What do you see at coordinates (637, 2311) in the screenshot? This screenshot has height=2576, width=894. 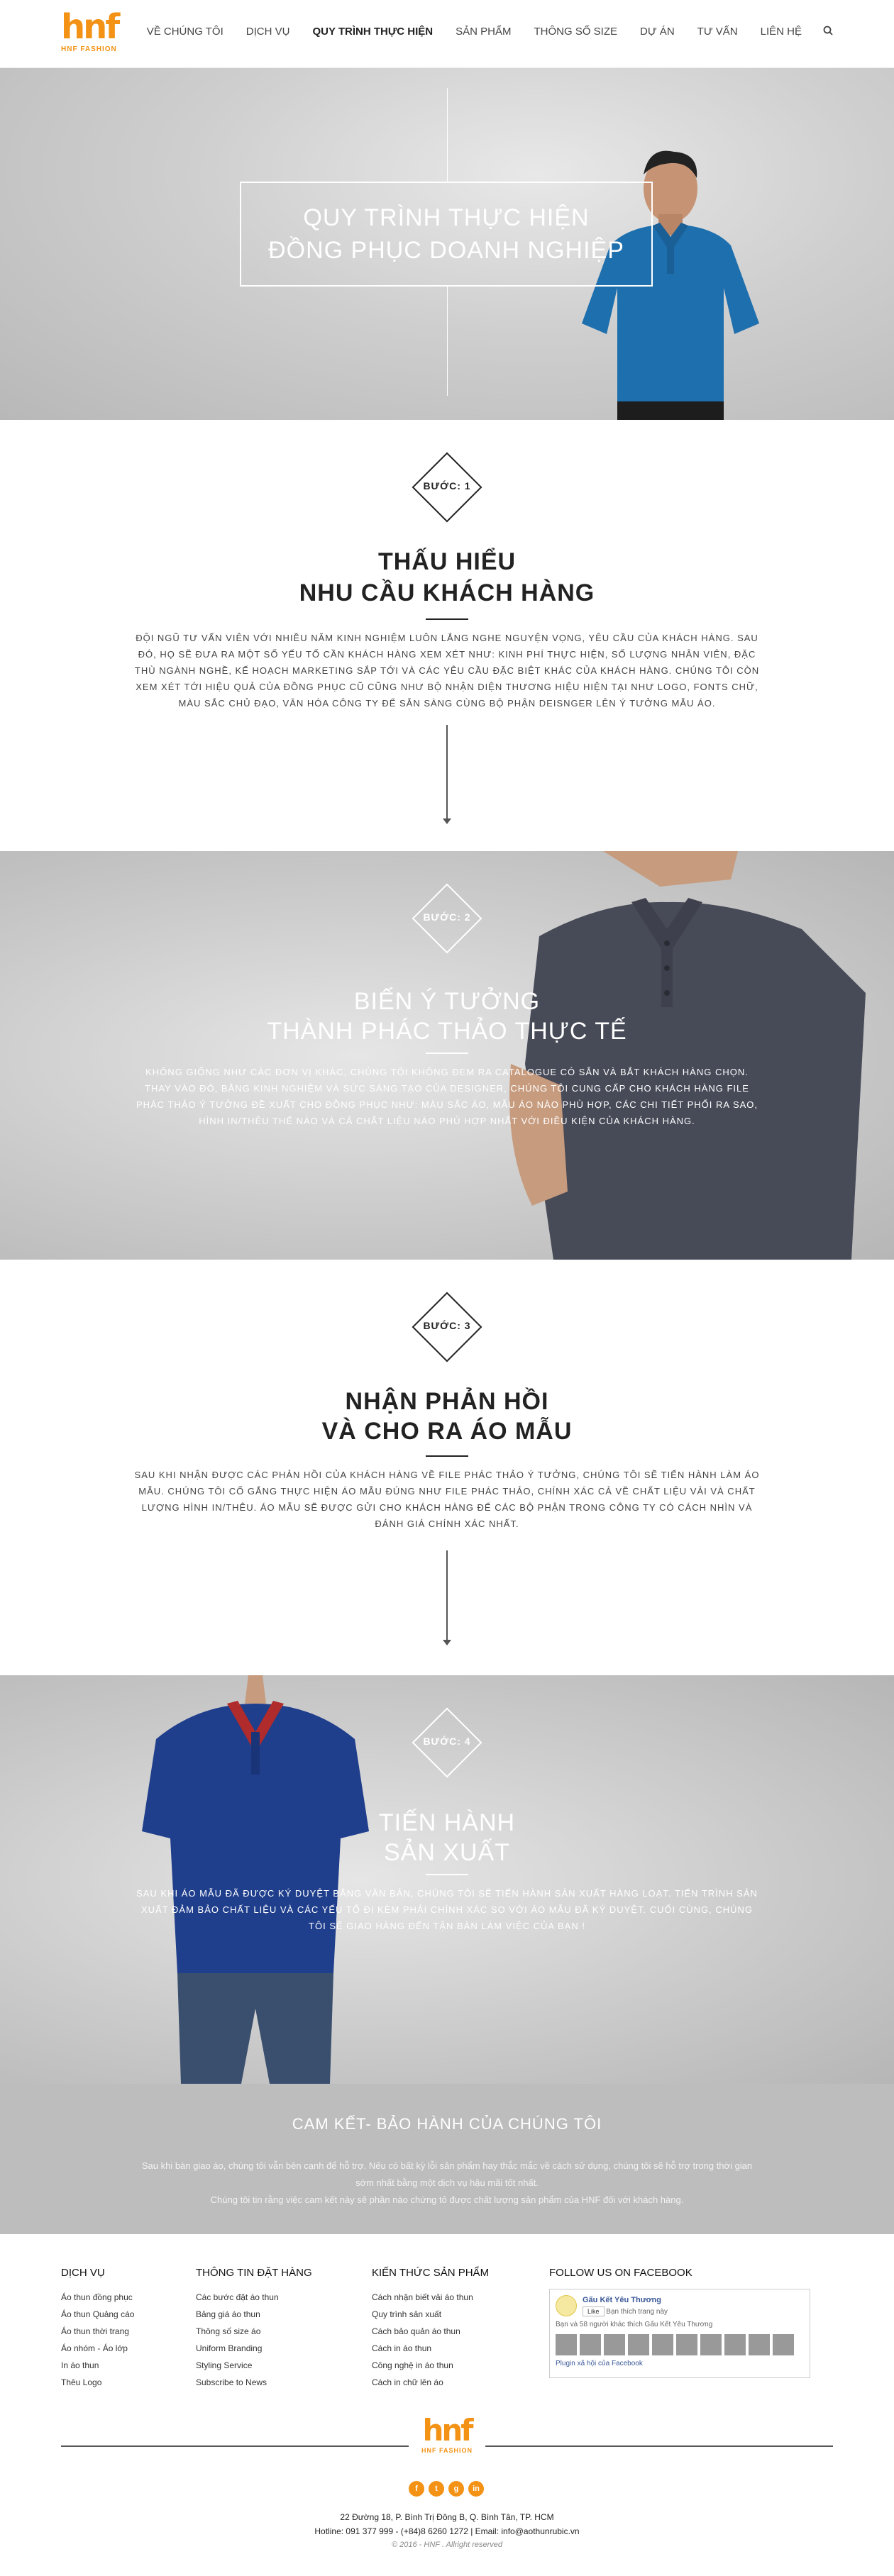 I see `facebook-like-status: Bạn thích trang này` at bounding box center [637, 2311].